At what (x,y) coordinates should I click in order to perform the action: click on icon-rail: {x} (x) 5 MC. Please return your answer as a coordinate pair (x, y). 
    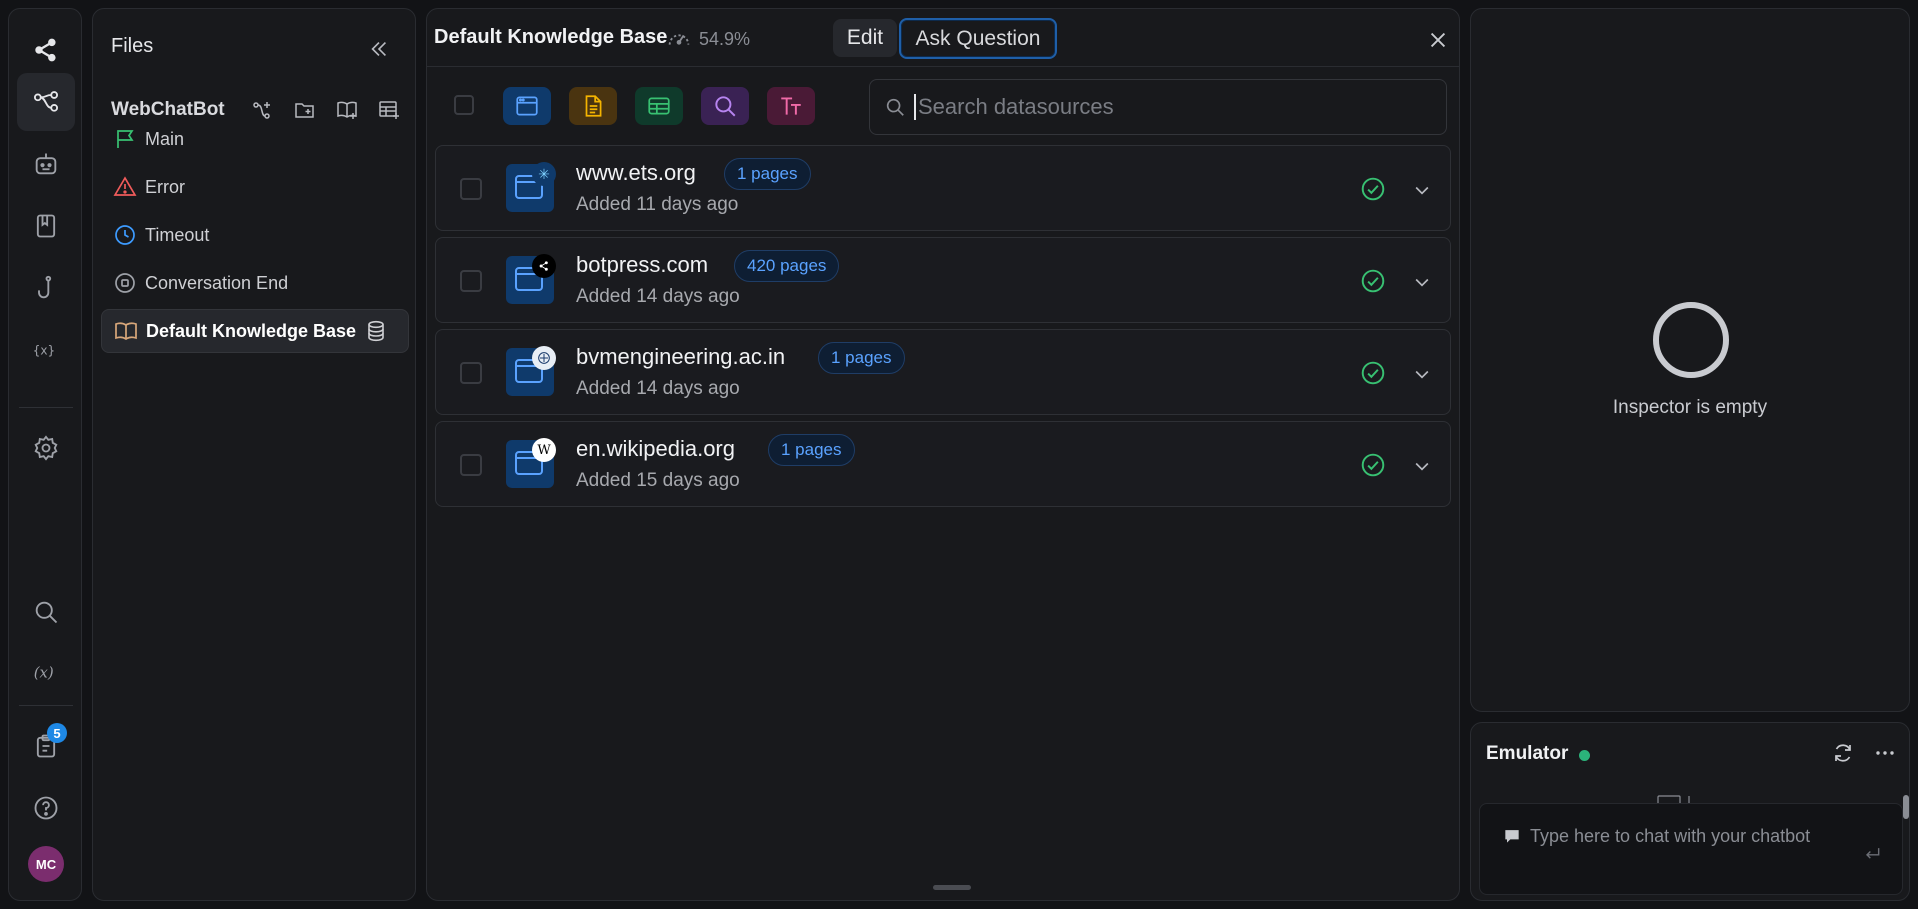
    Looking at the image, I should click on (45, 454).